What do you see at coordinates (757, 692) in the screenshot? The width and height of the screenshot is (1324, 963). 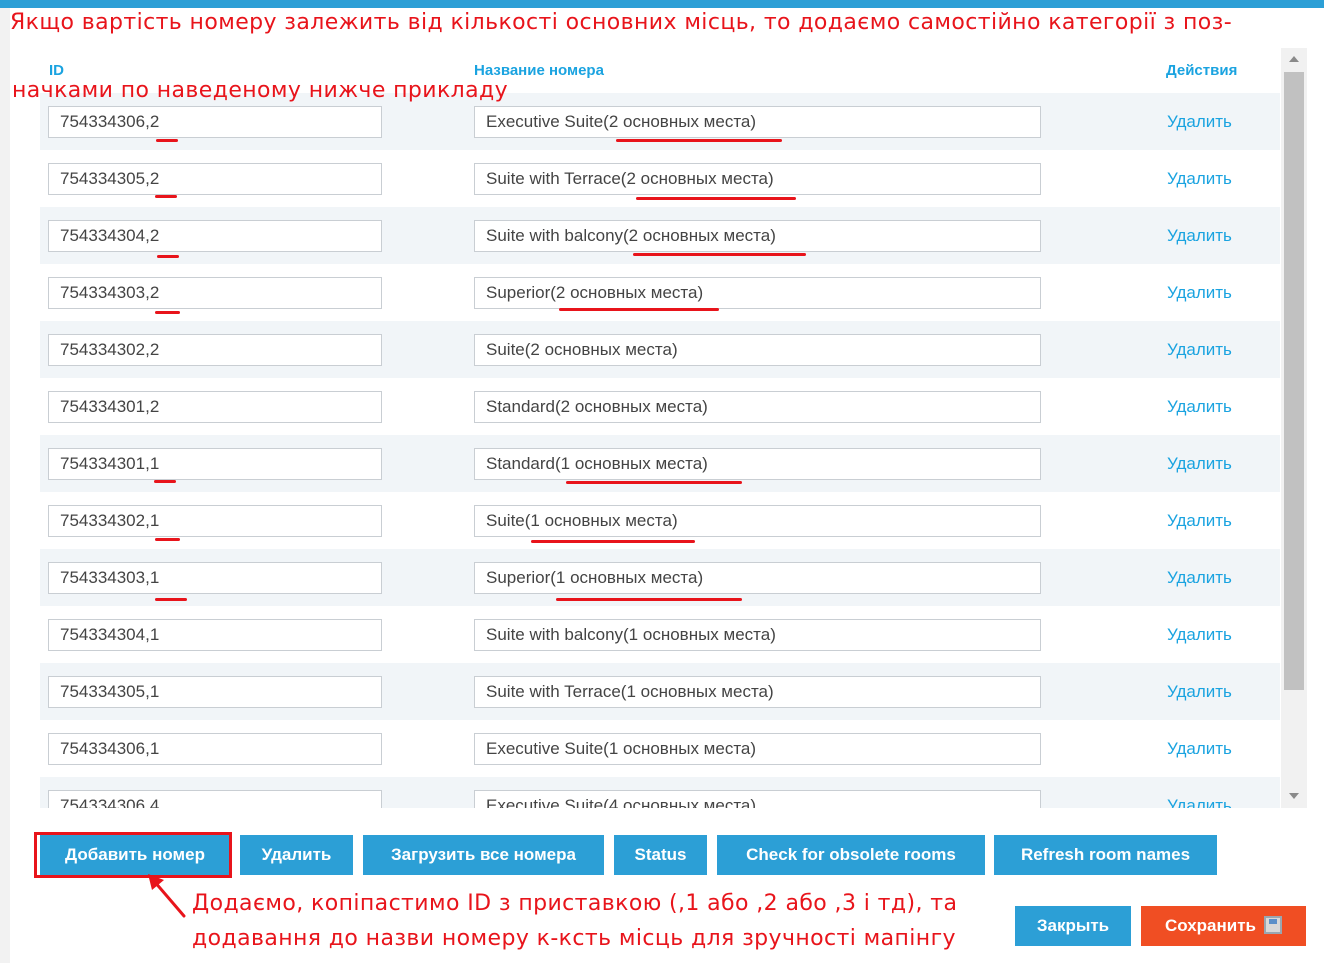 I see `room-name-input: Suite with Terrace(1 основных места)` at bounding box center [757, 692].